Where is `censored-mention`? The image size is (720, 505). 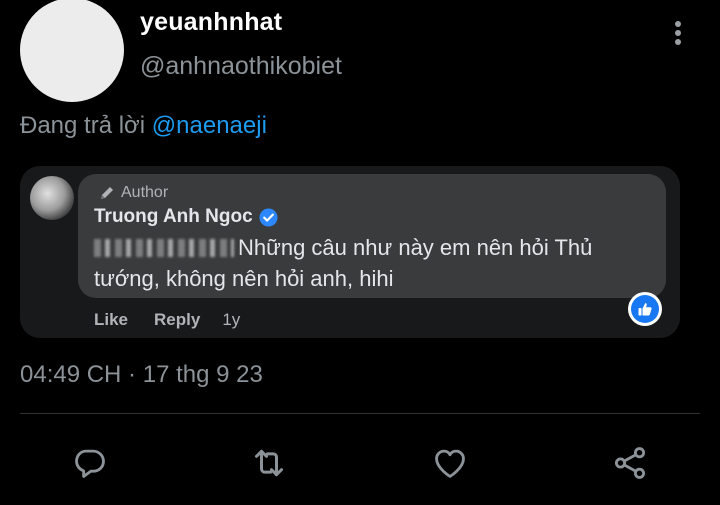
censored-mention is located at coordinates (164, 248).